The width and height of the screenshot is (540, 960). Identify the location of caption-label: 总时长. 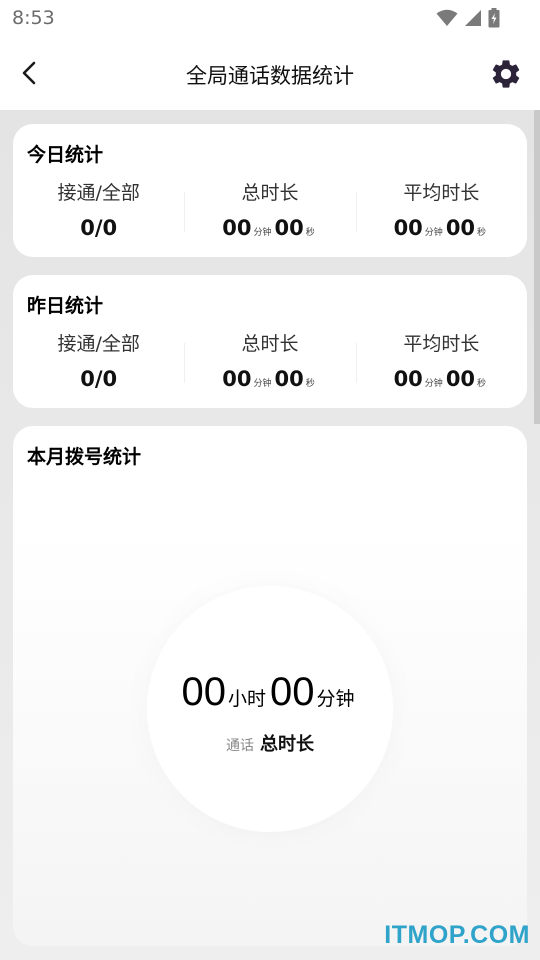
(287, 744).